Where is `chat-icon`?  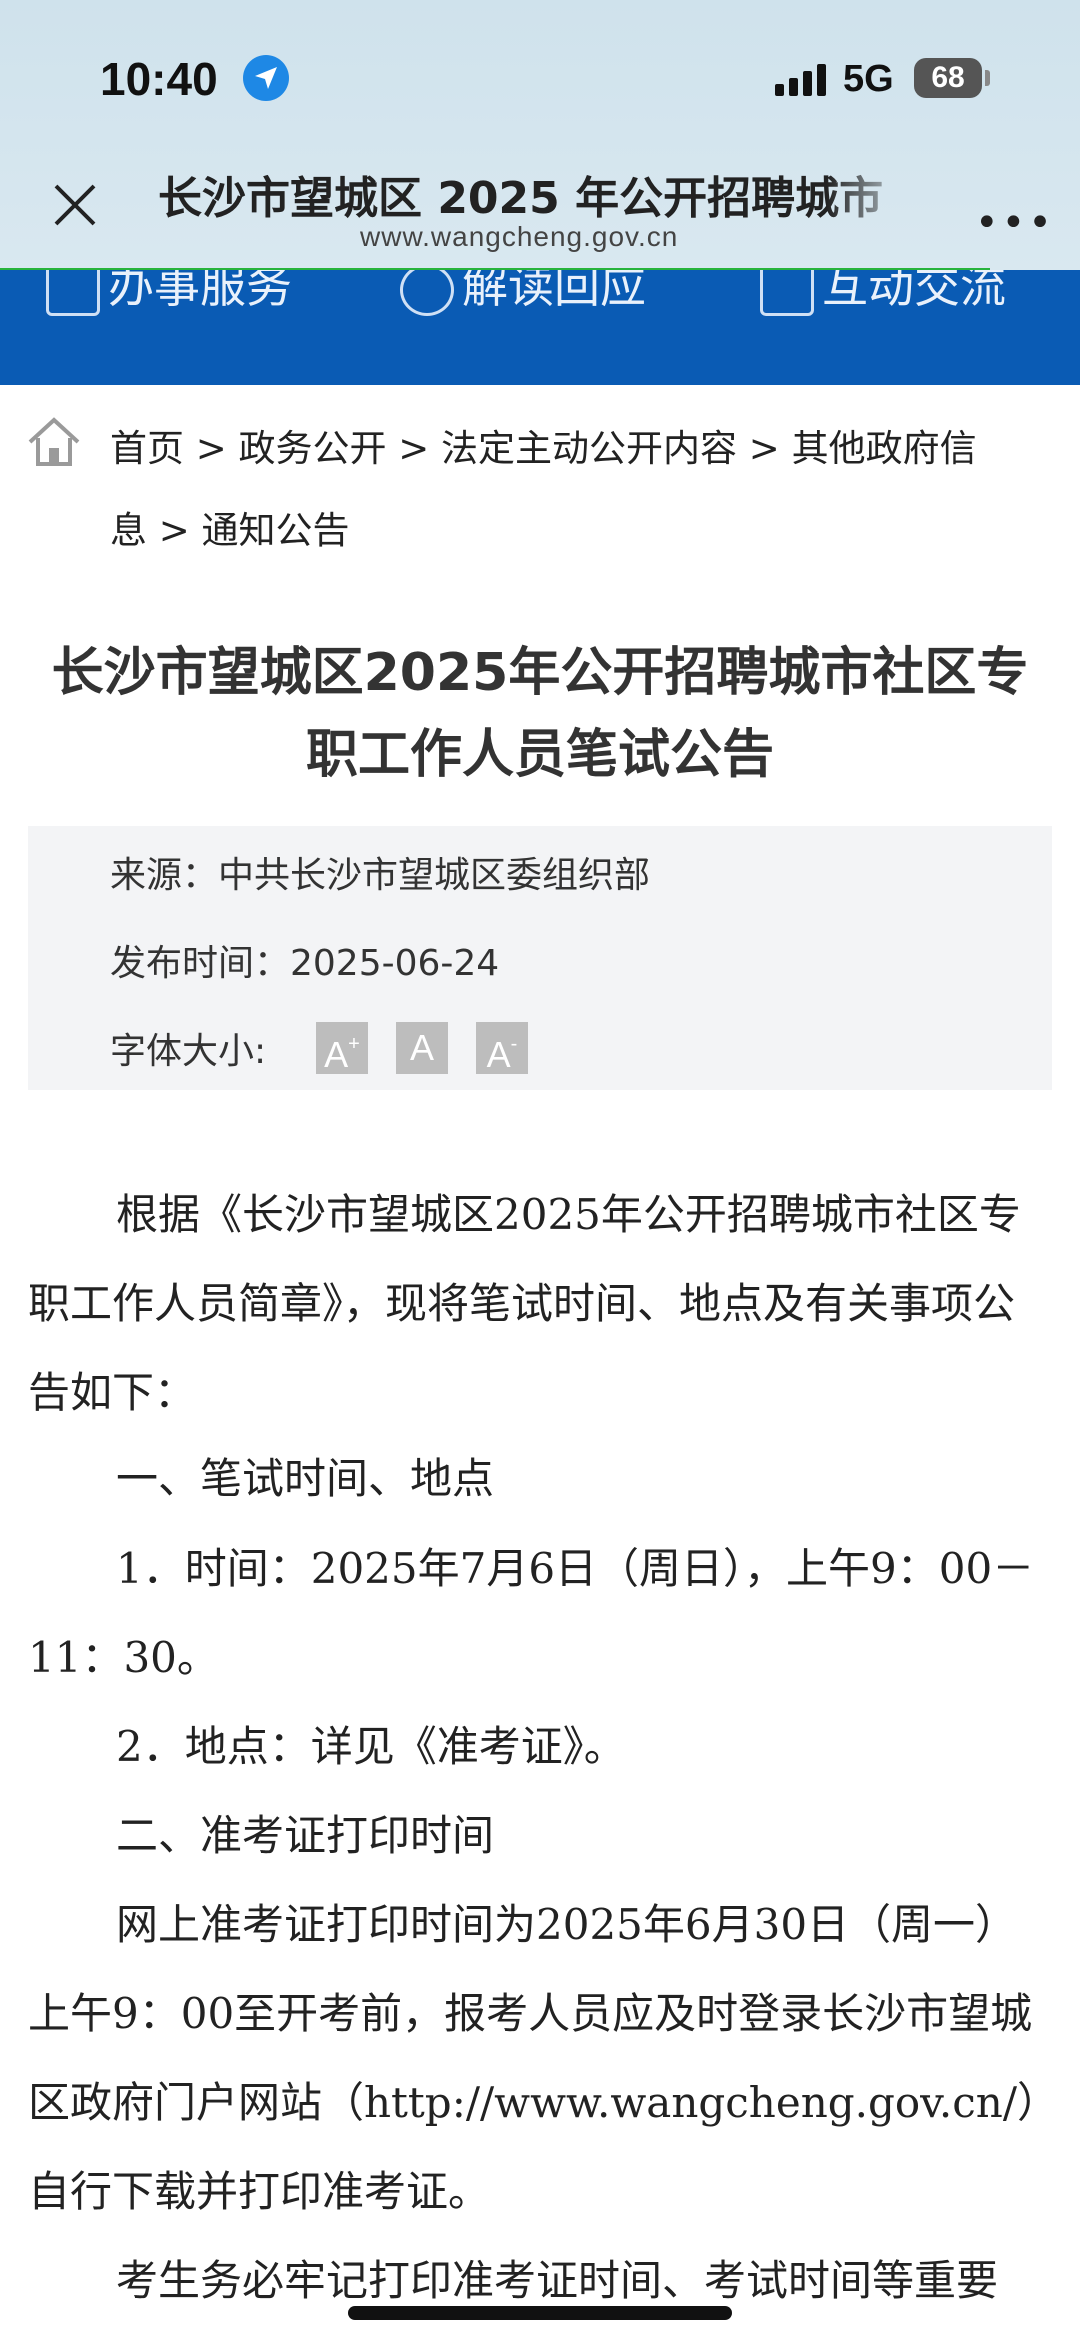 chat-icon is located at coordinates (787, 293).